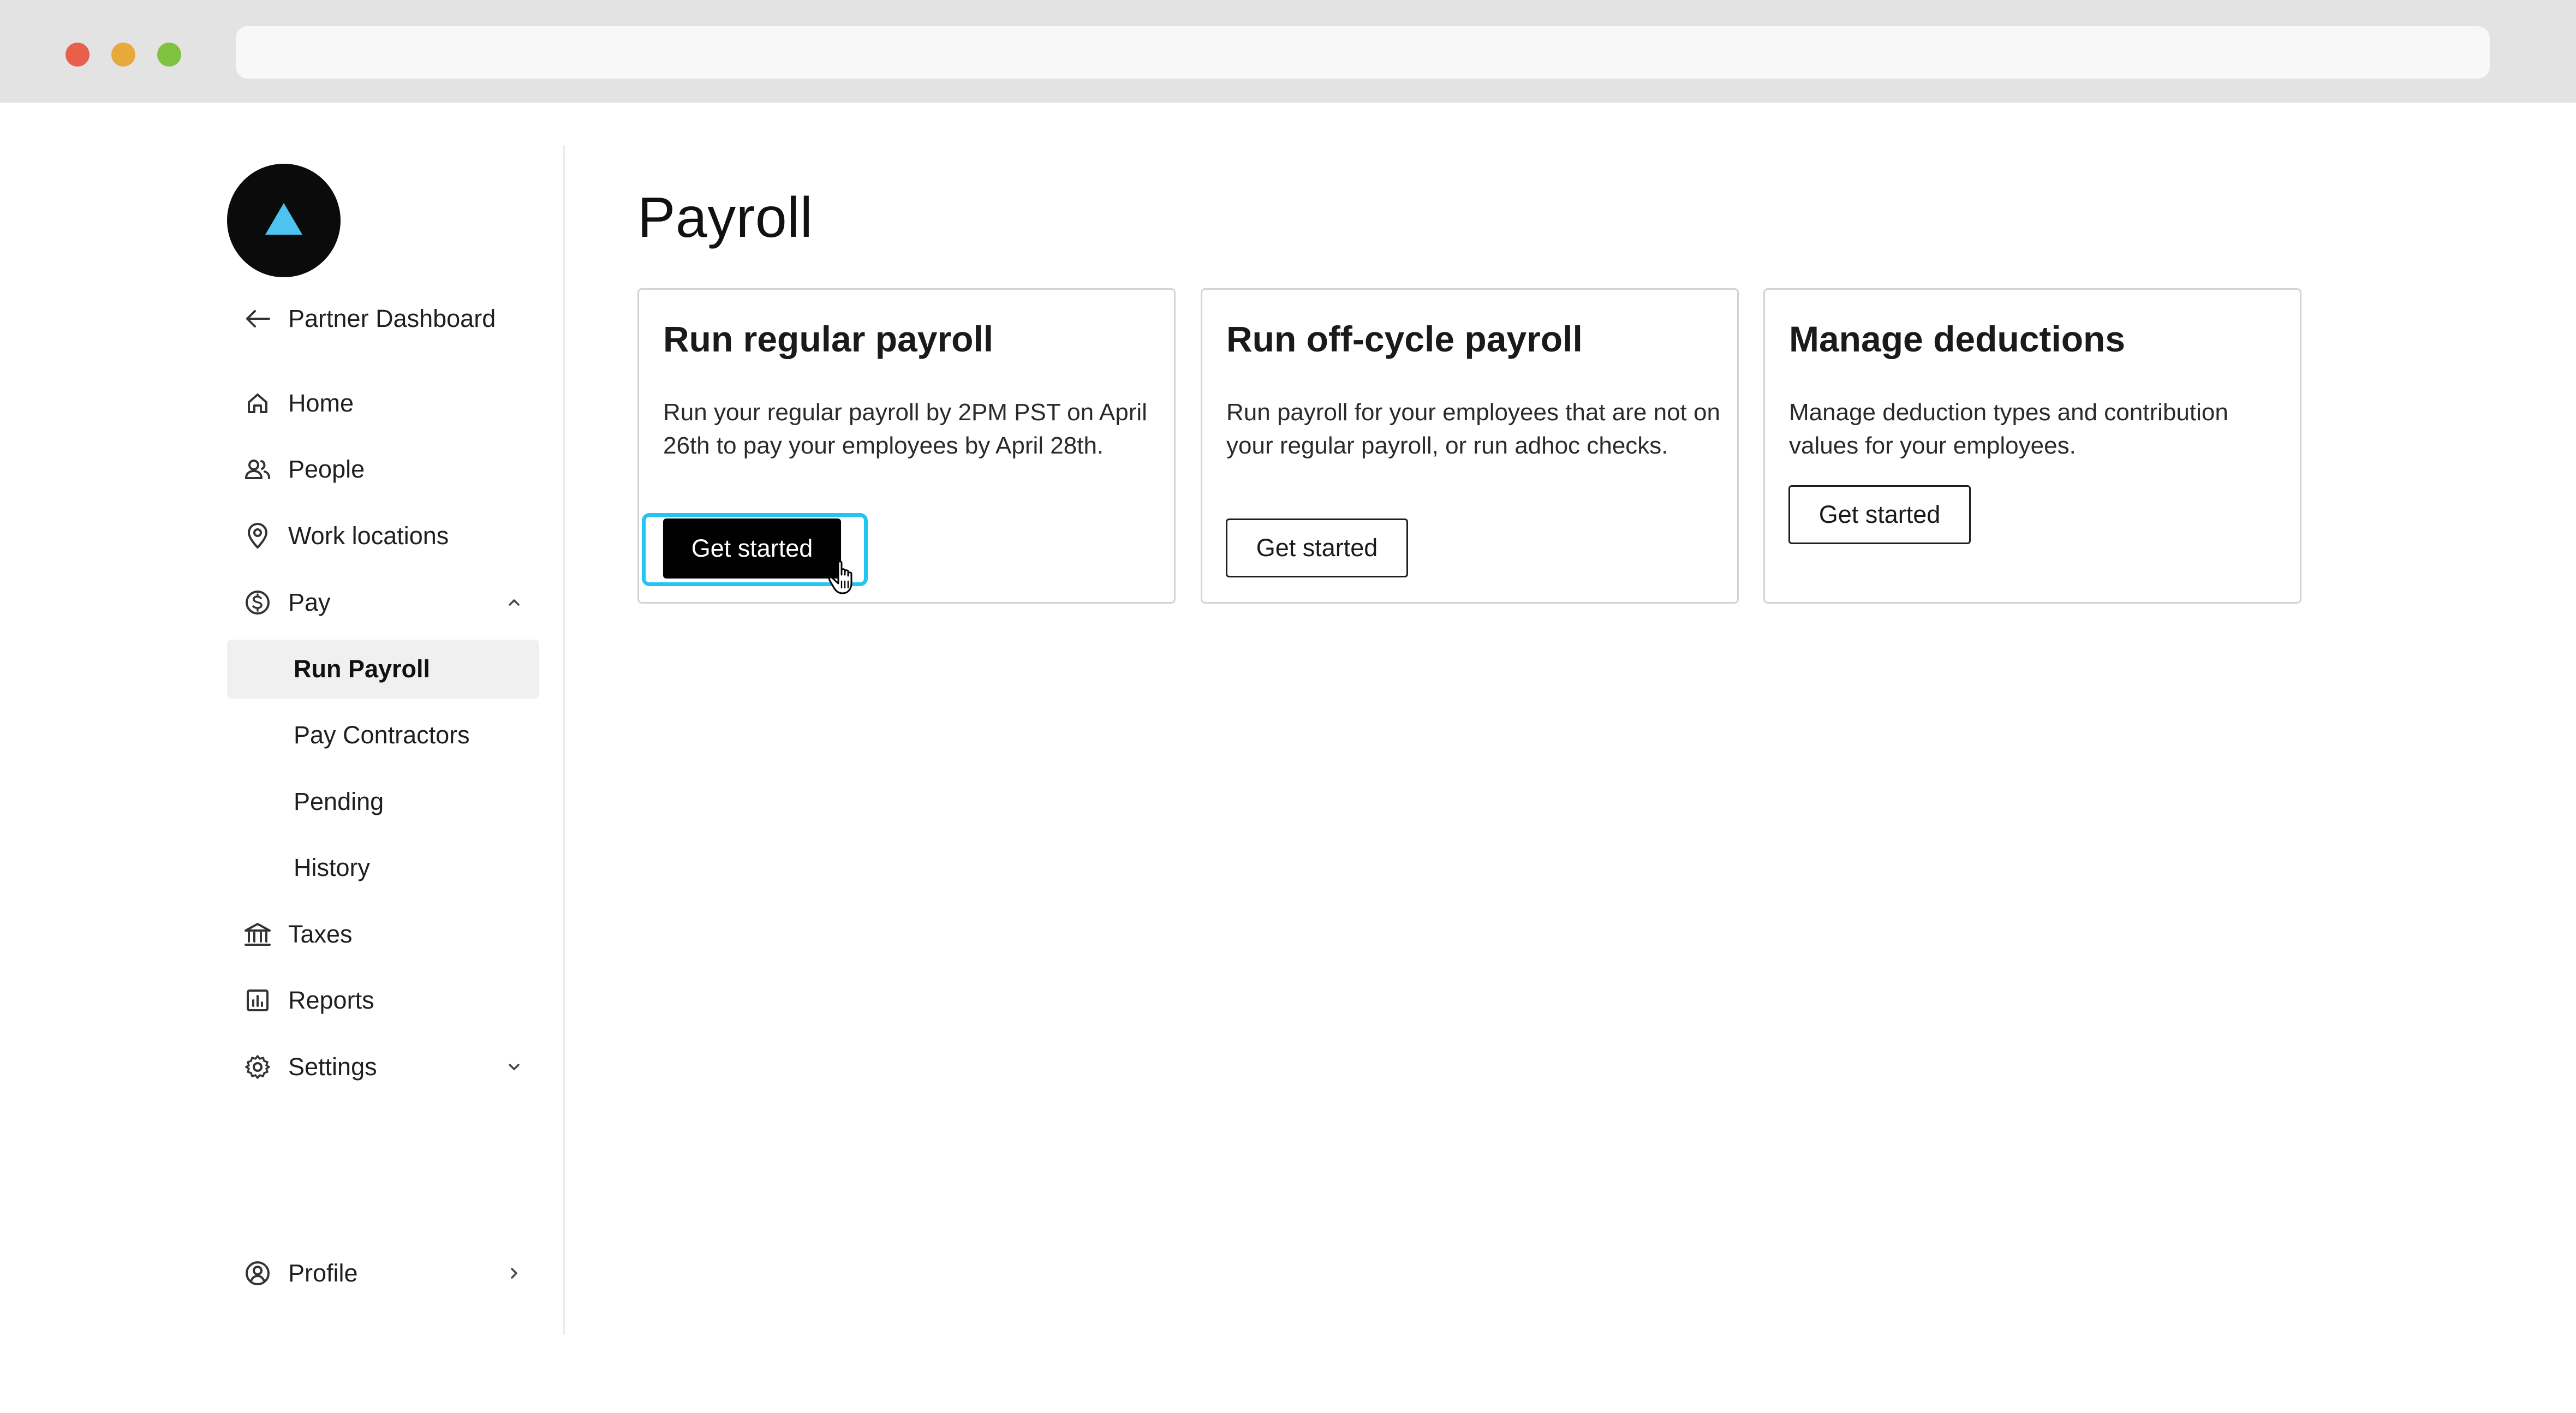 Image resolution: width=2576 pixels, height=1413 pixels. I want to click on sidebar-subitem-label: Pay Contractors, so click(382, 735).